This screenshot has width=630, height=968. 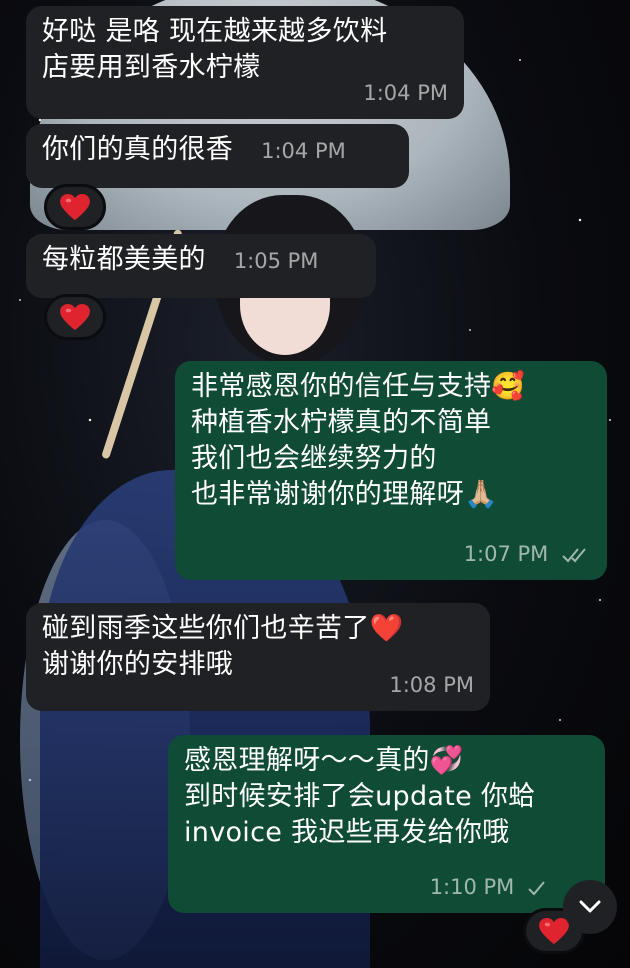 I want to click on scroll-to-bottom-button, so click(x=590, y=907).